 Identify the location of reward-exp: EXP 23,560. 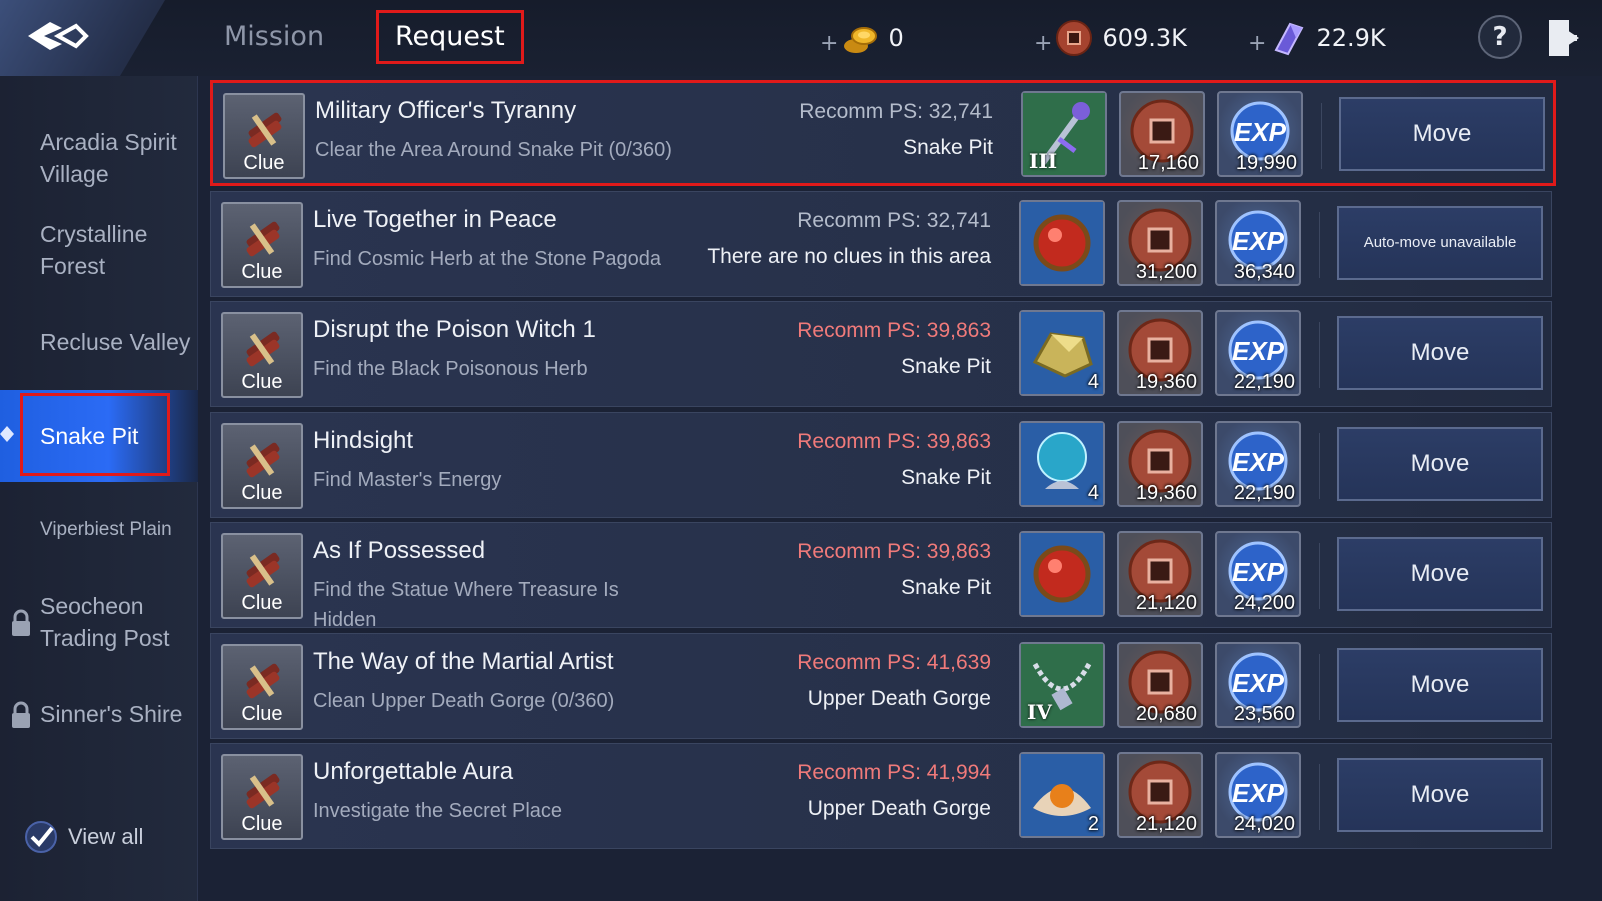
(1258, 685).